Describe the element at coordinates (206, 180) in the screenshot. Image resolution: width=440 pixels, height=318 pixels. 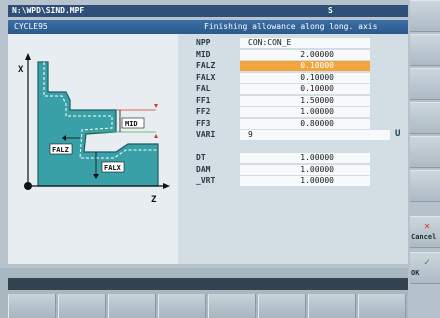
I see `parameter-label: _VRT` at that location.